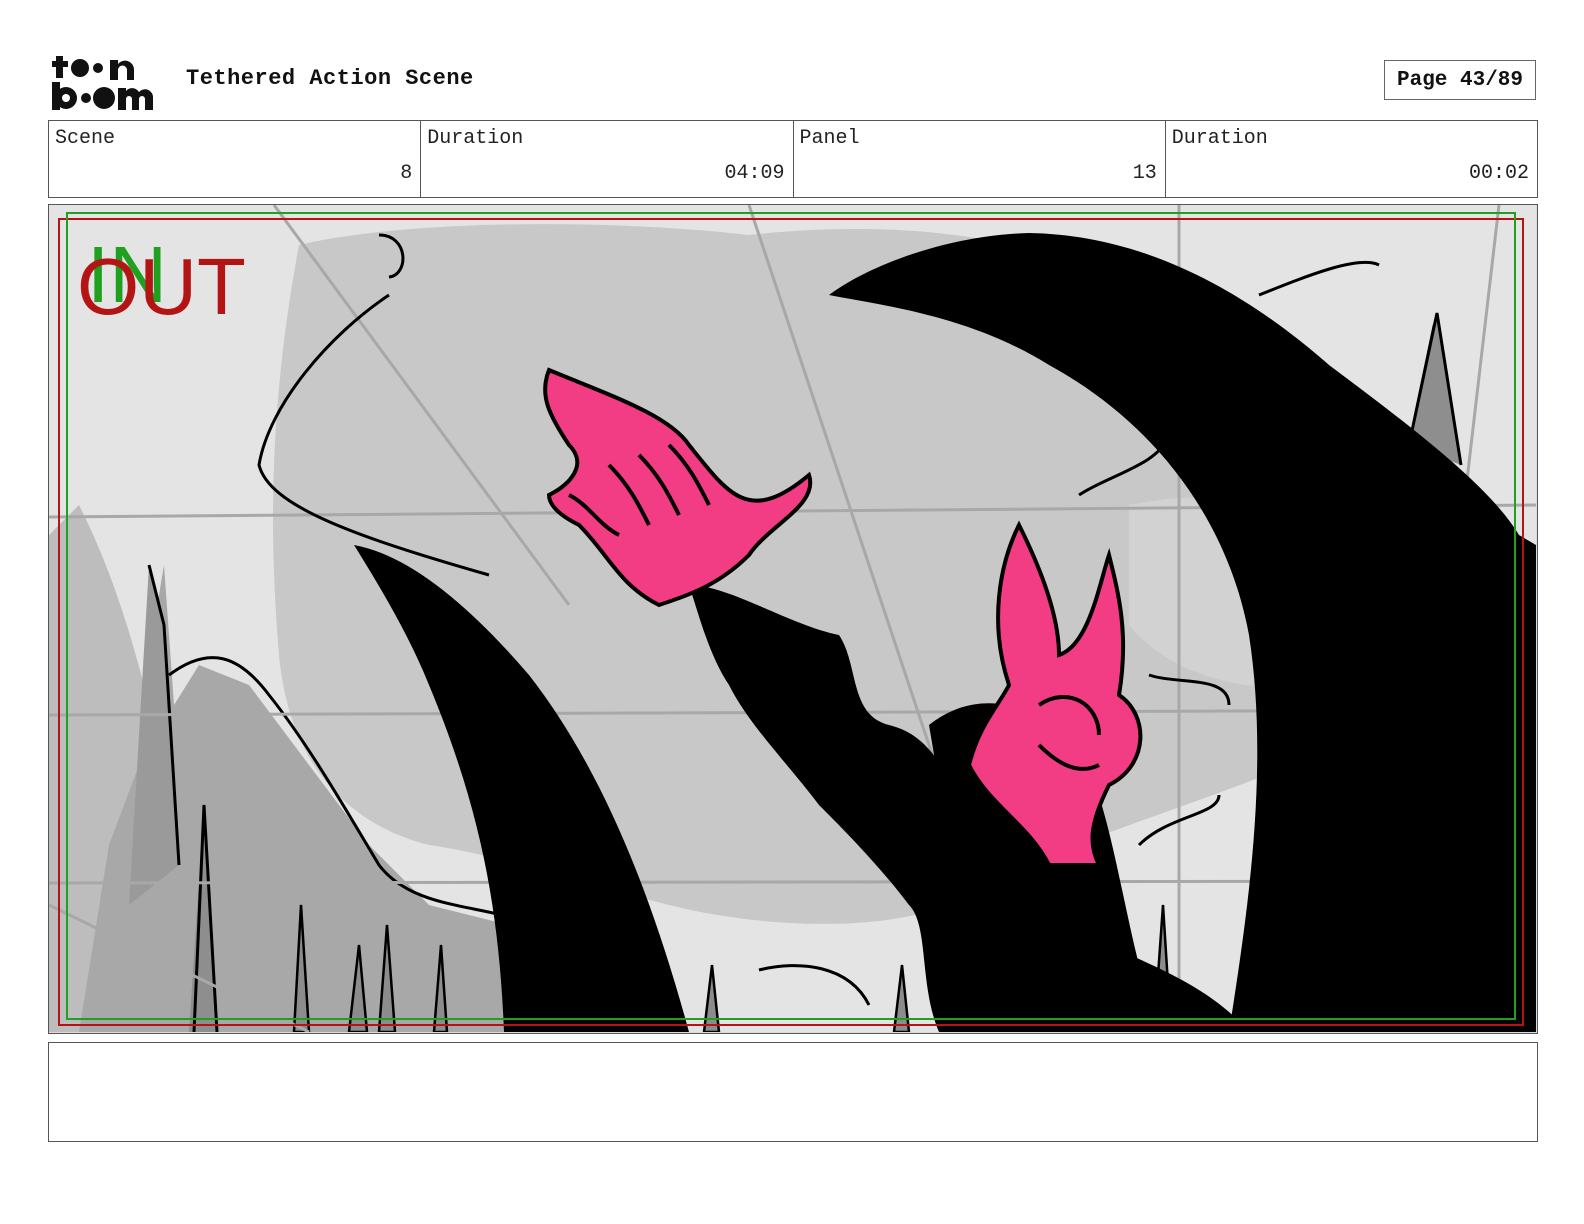  What do you see at coordinates (1460, 80) in the screenshot?
I see `page-indicator: Page 43/89` at bounding box center [1460, 80].